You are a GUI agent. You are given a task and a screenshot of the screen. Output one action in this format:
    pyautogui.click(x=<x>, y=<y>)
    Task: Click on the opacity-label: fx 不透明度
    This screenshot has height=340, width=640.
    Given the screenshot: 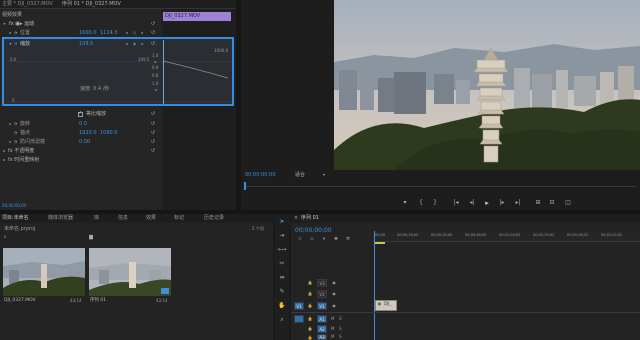 What is the action you would take?
    pyautogui.click(x=21, y=151)
    